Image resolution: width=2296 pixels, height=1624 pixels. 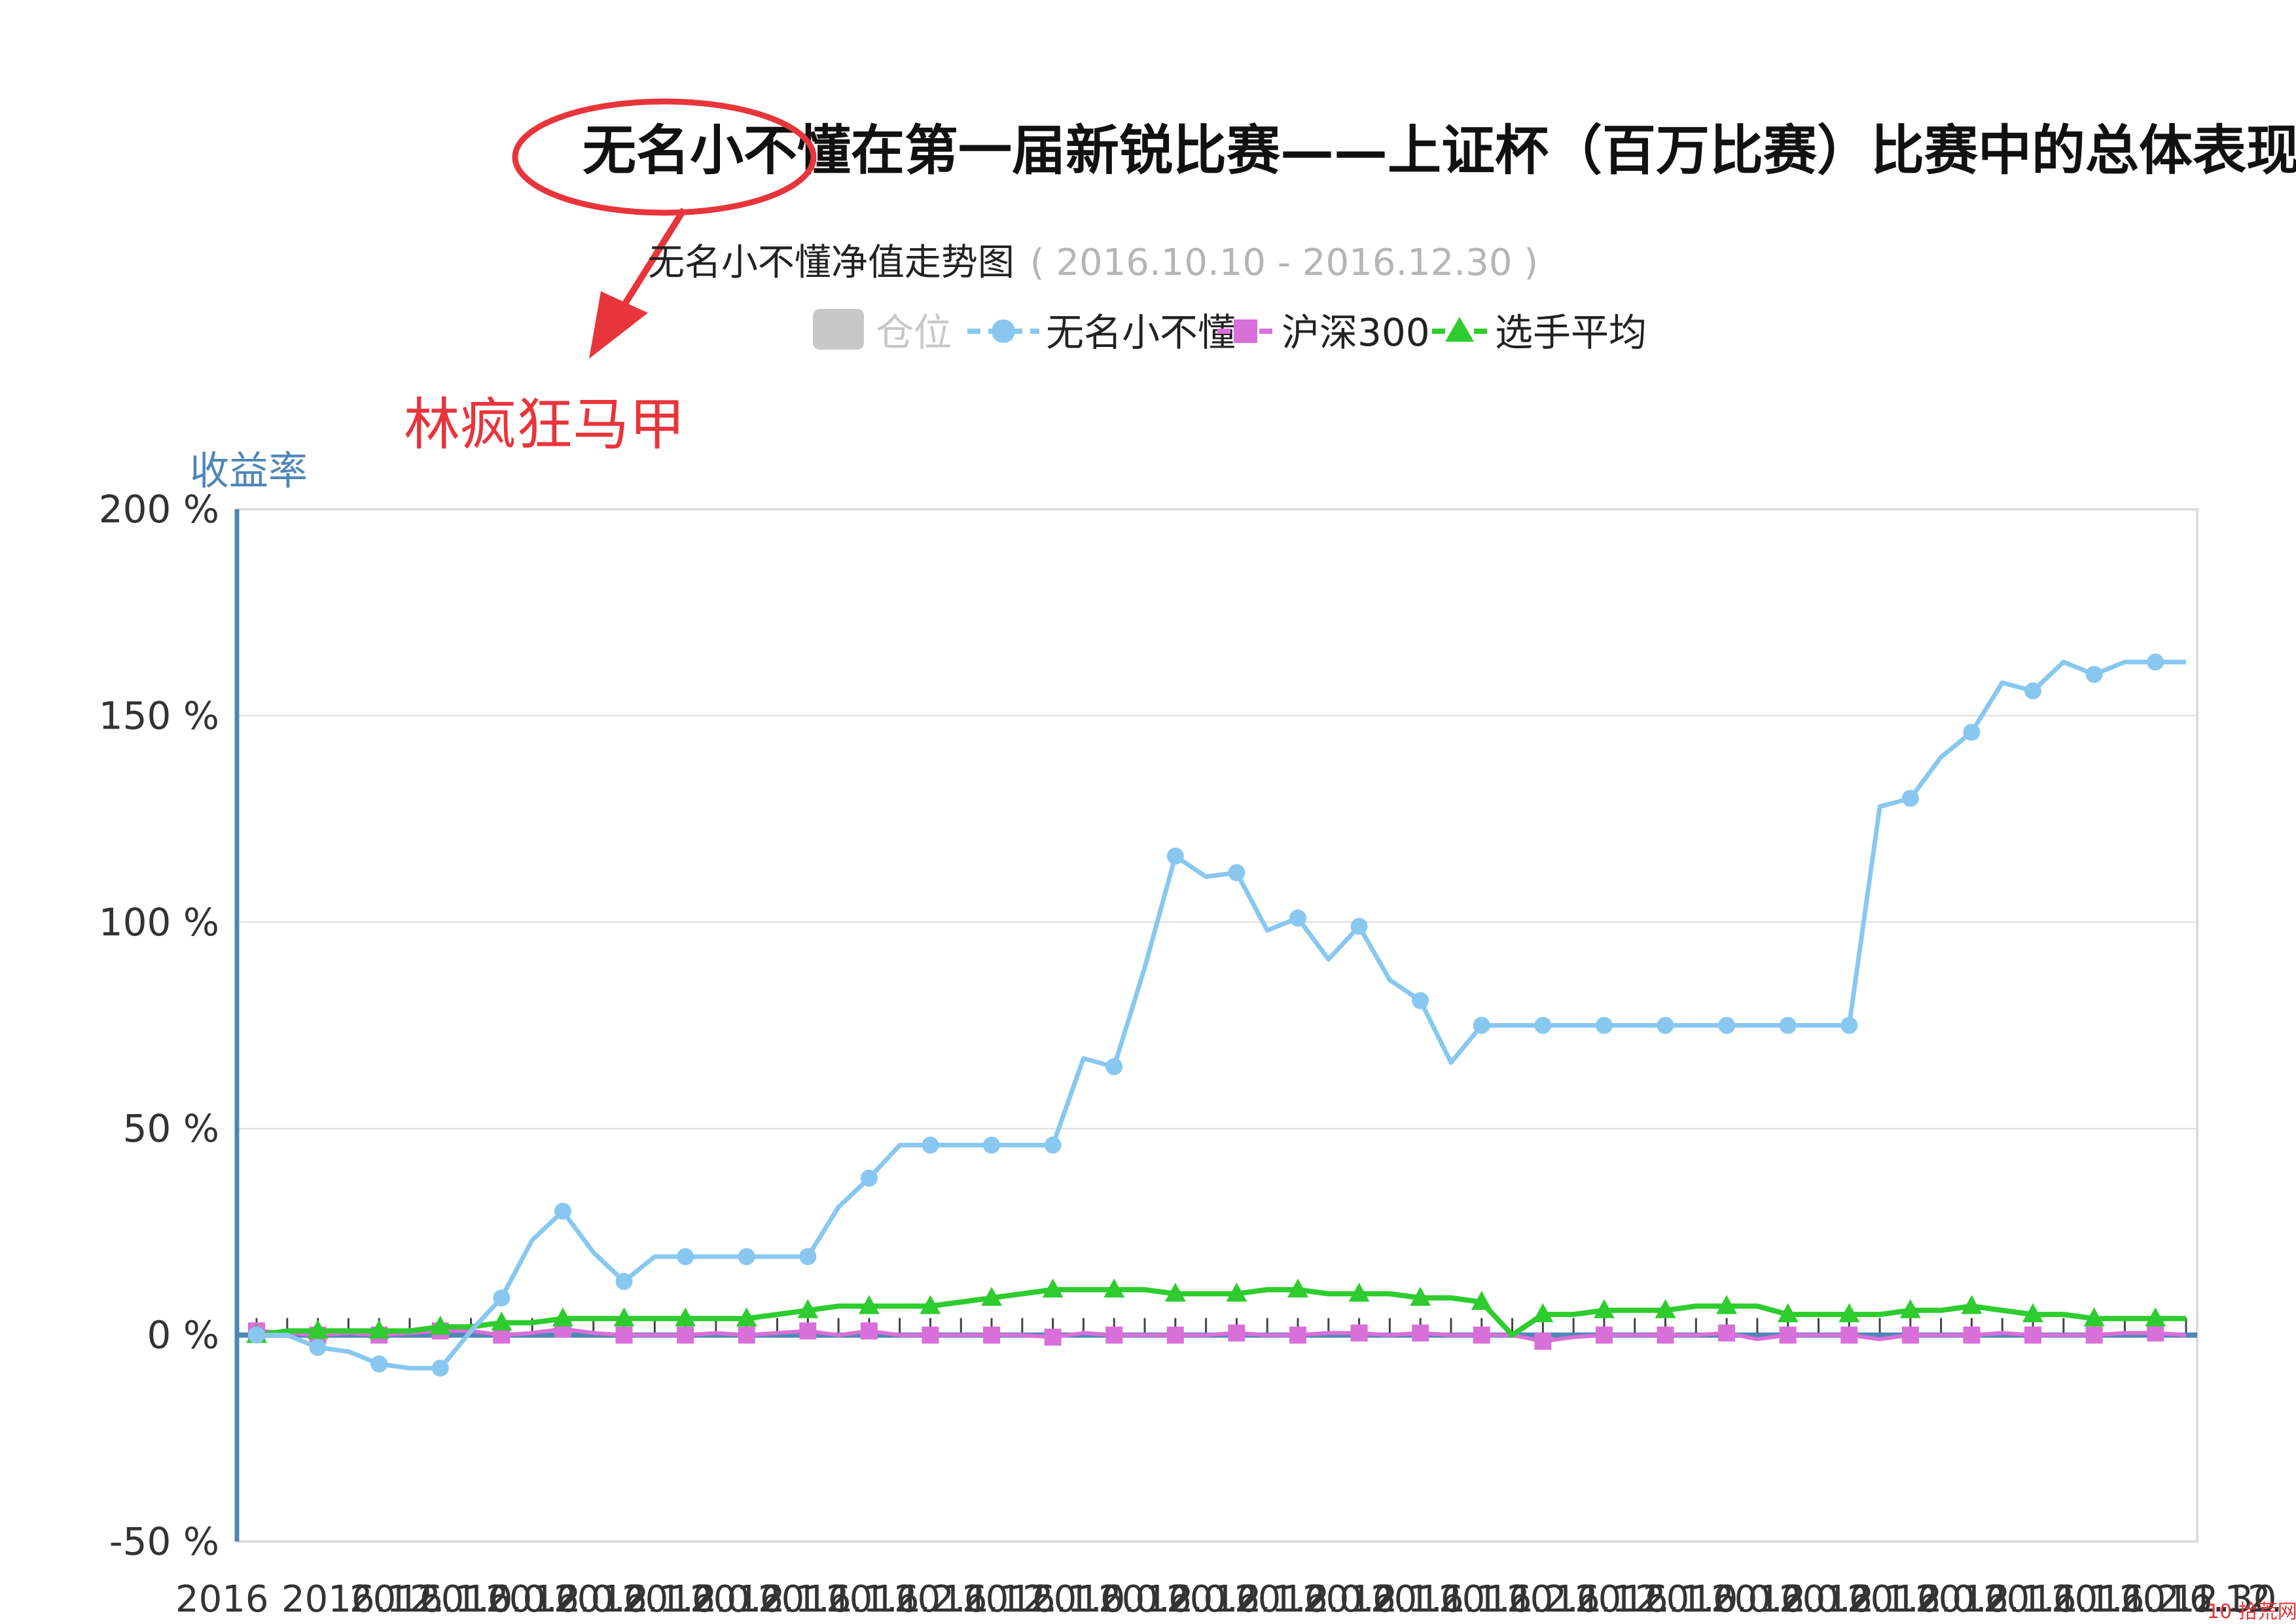 I want to click on chart-title: 无名小不懂净值走势图, so click(x=831, y=263).